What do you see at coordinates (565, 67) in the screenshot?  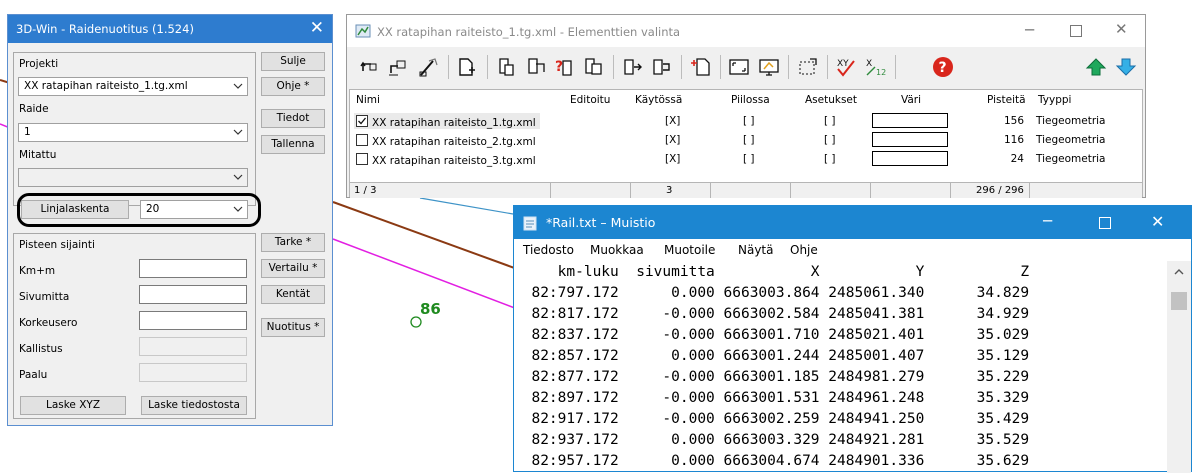 I see `query-document-icon: ?` at bounding box center [565, 67].